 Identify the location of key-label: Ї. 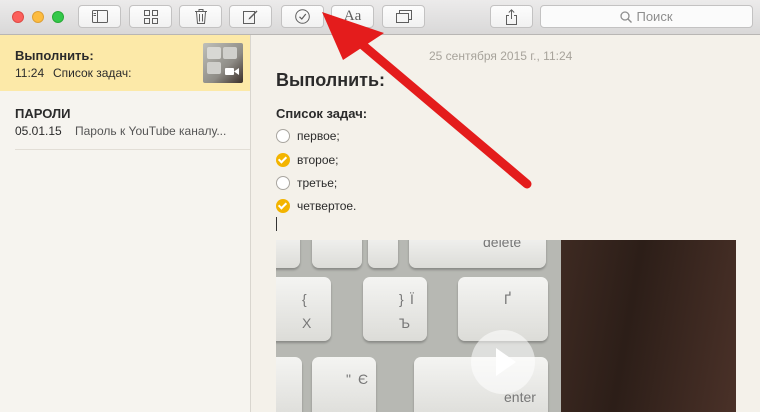
(412, 299).